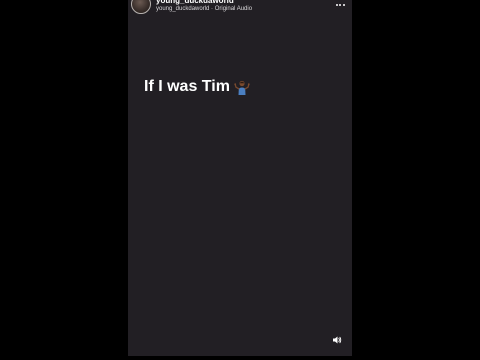 The width and height of the screenshot is (480, 360). I want to click on video-caption: If I was Tim, so click(197, 87).